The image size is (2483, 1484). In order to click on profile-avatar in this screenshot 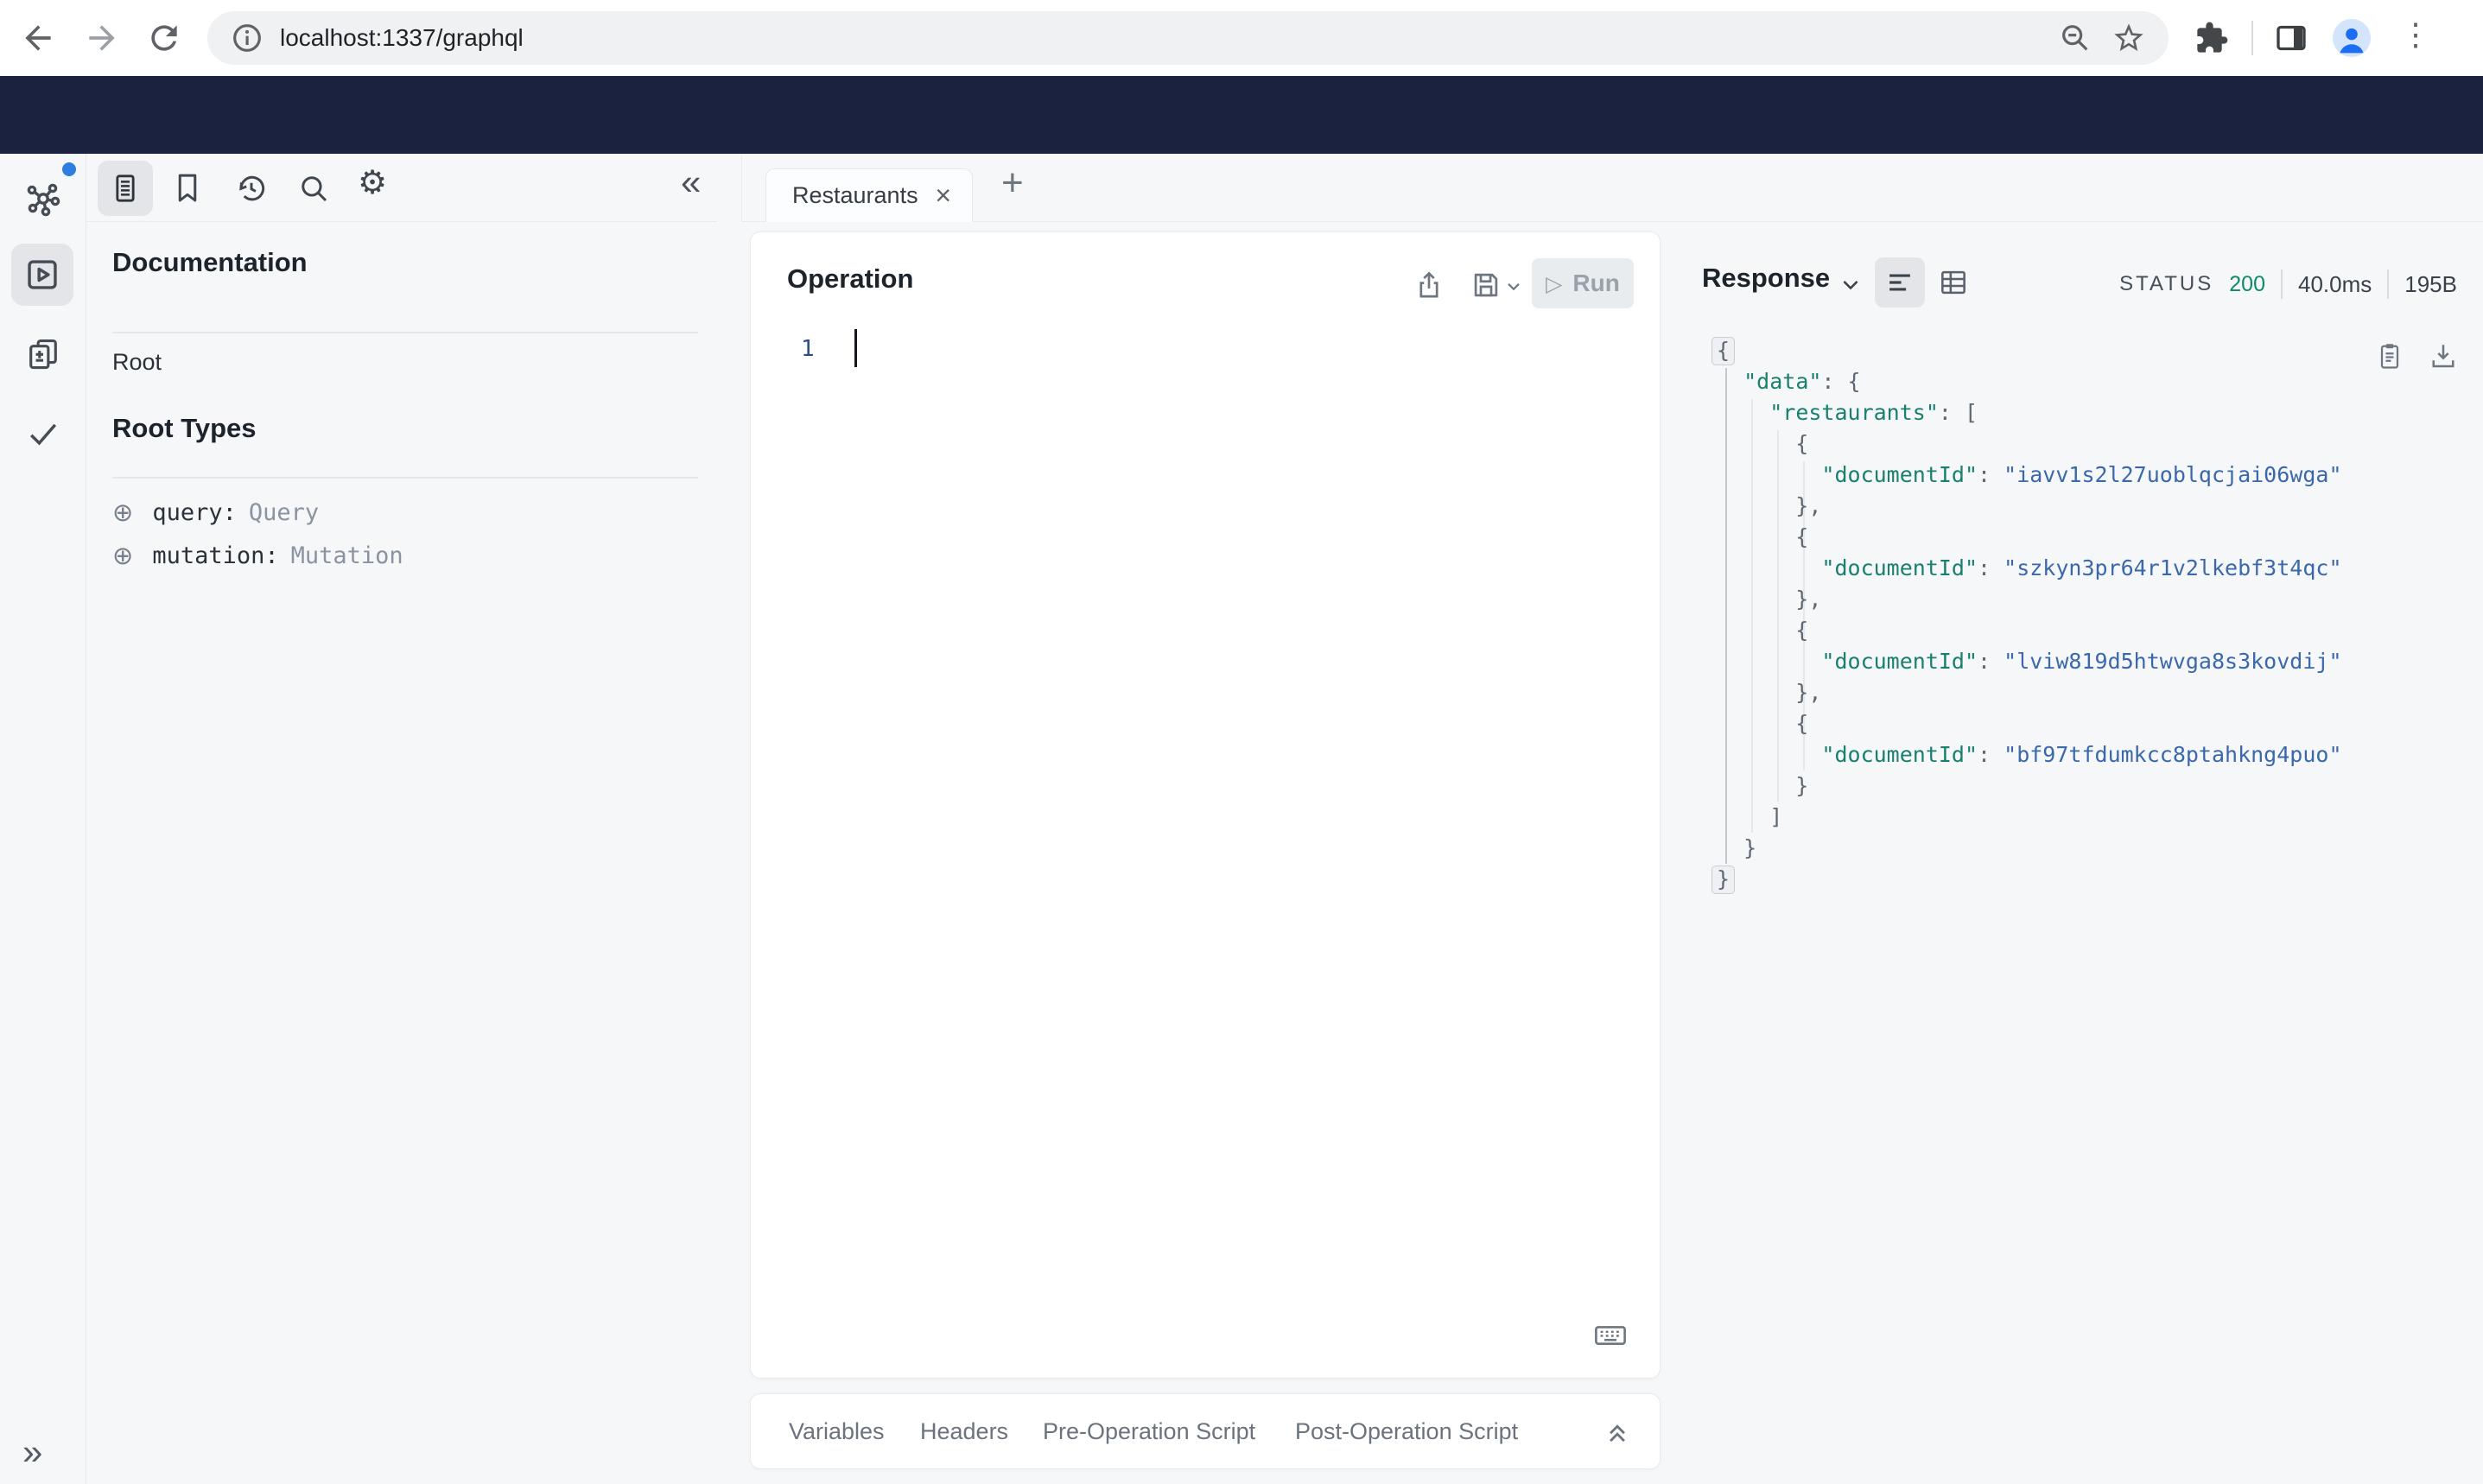, I will do `click(2352, 38)`.